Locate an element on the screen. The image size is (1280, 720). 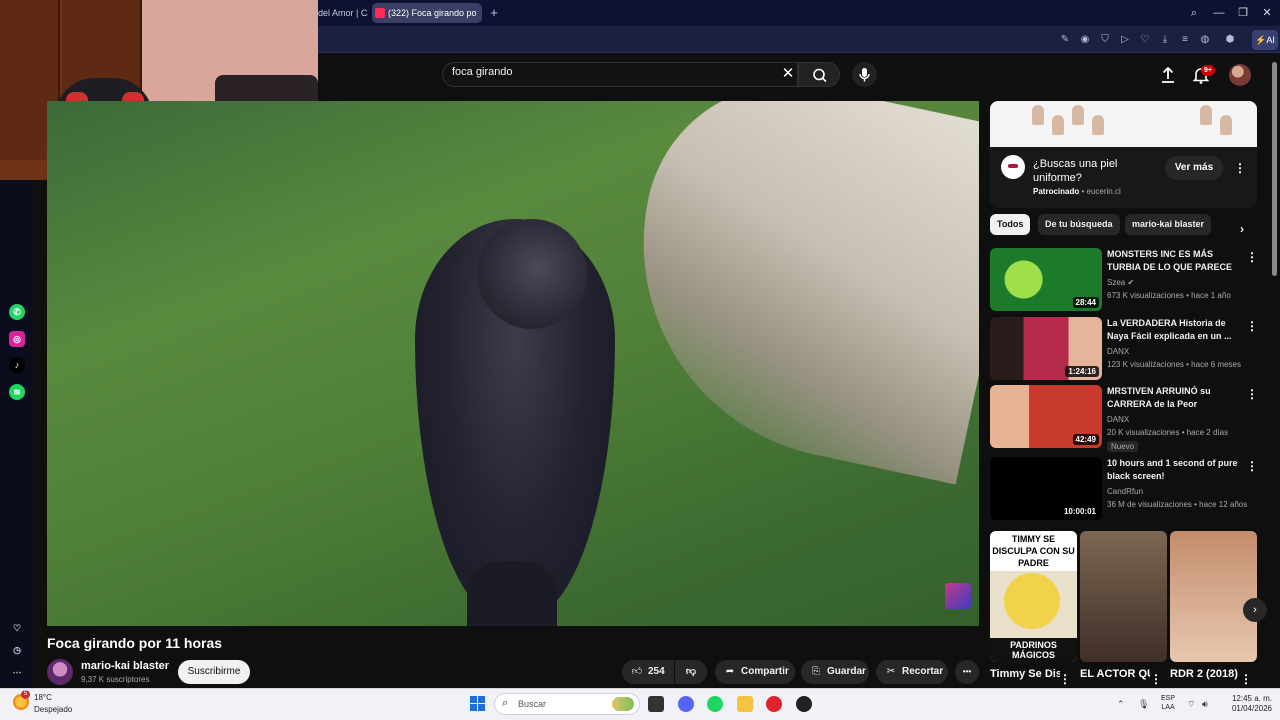
close-window-icon: ✕ is located at coordinates (1267, 13).